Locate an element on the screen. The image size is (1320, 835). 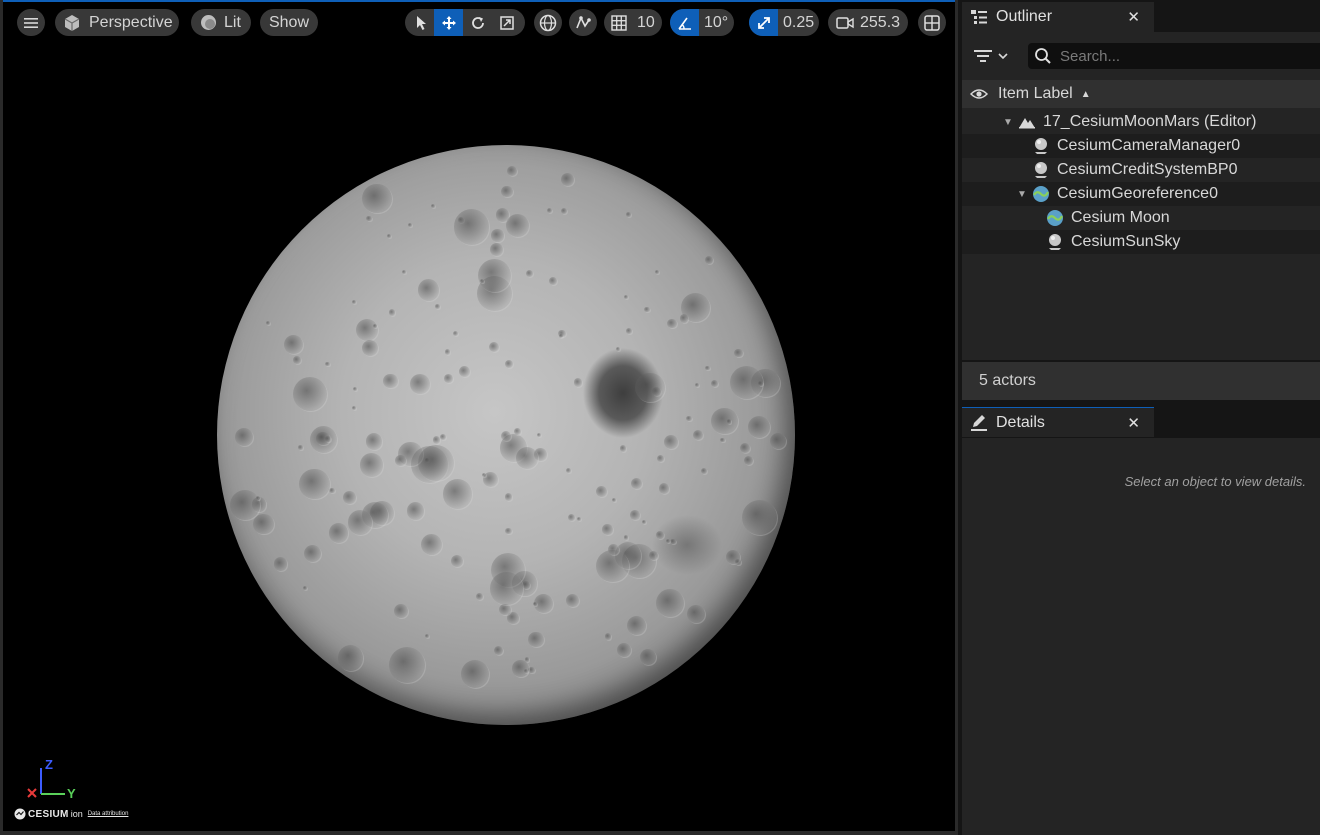
lighting-mode-button: Lit is located at coordinates (221, 22).